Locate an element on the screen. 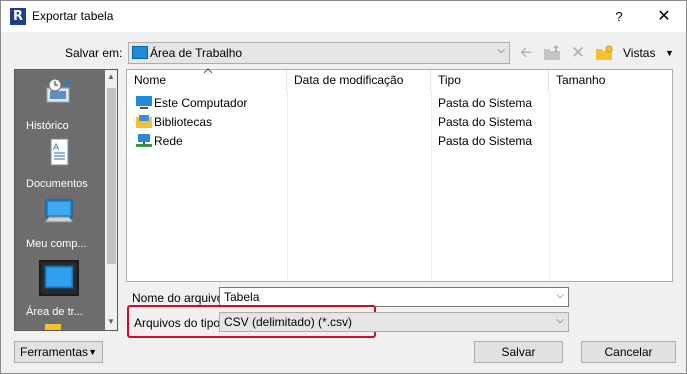 This screenshot has width=687, height=374. save-in-label: Salvar em: is located at coordinates (94, 53).